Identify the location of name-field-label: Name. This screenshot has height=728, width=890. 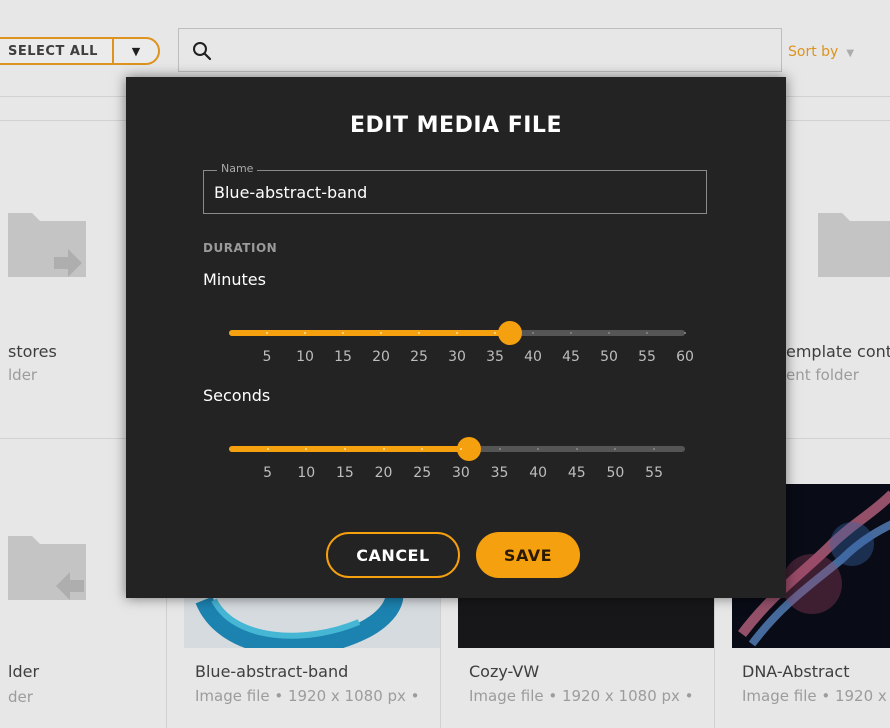
(237, 168).